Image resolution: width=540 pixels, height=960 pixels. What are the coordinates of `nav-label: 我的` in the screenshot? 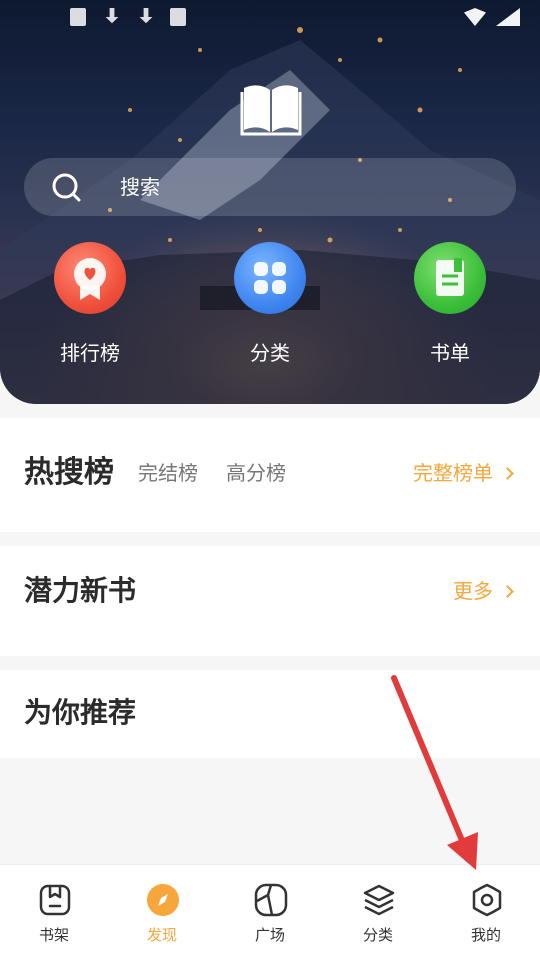 It's located at (485, 935).